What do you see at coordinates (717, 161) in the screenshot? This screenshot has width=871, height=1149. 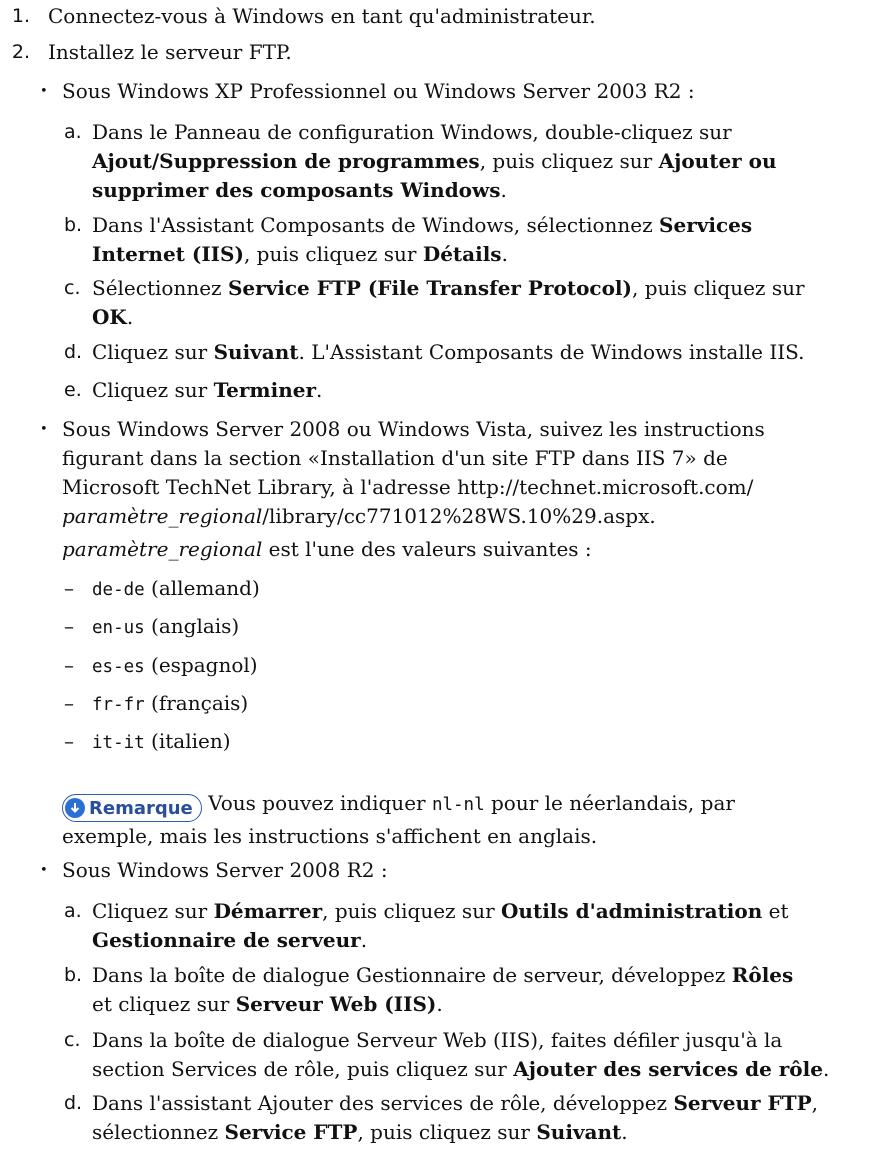 I see `ui-term: Ajouter ou` at bounding box center [717, 161].